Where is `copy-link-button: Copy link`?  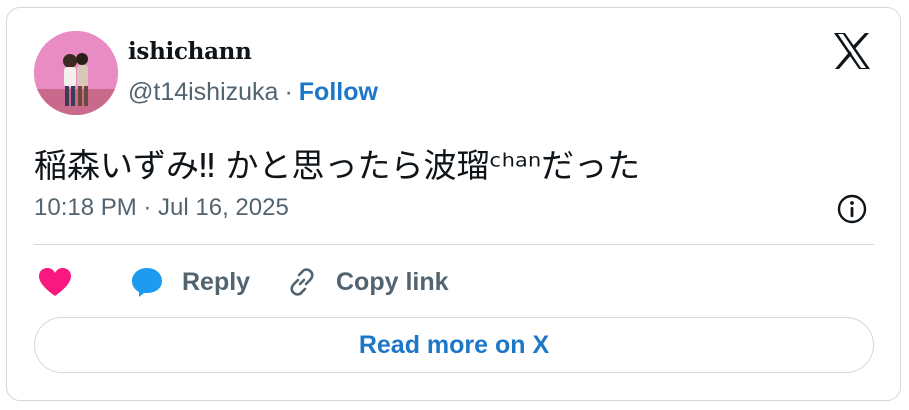
copy-link-button: Copy link is located at coordinates (367, 282).